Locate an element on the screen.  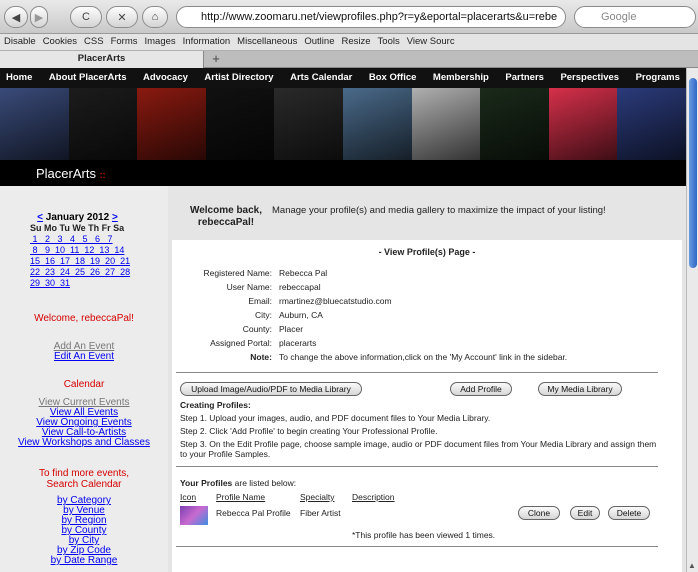
forward-button: ▶ is located at coordinates (39, 17).